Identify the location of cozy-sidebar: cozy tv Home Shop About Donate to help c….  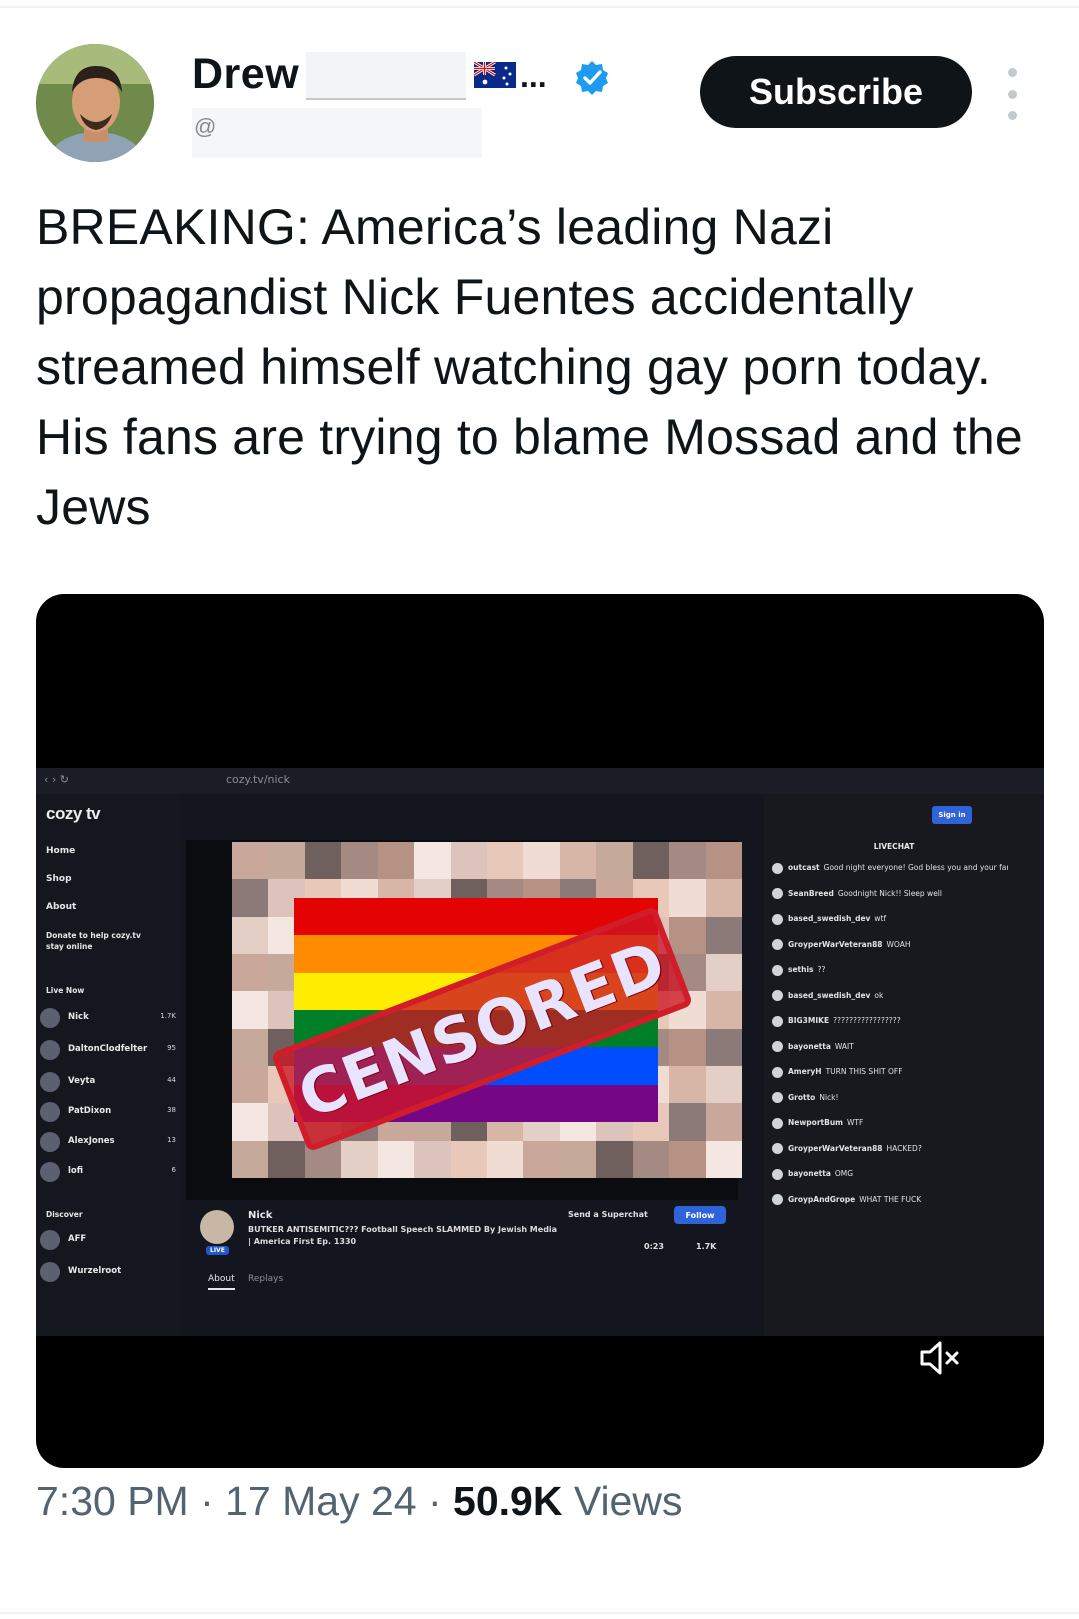
(108, 1065).